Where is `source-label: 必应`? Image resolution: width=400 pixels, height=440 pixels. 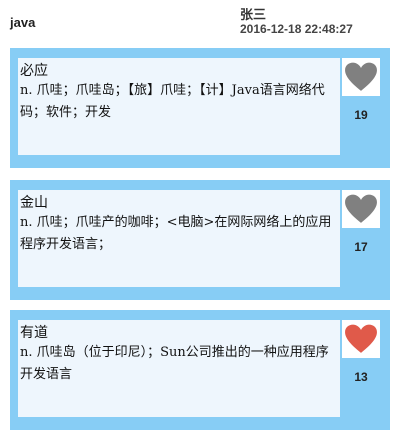
source-label: 必应 is located at coordinates (34, 71).